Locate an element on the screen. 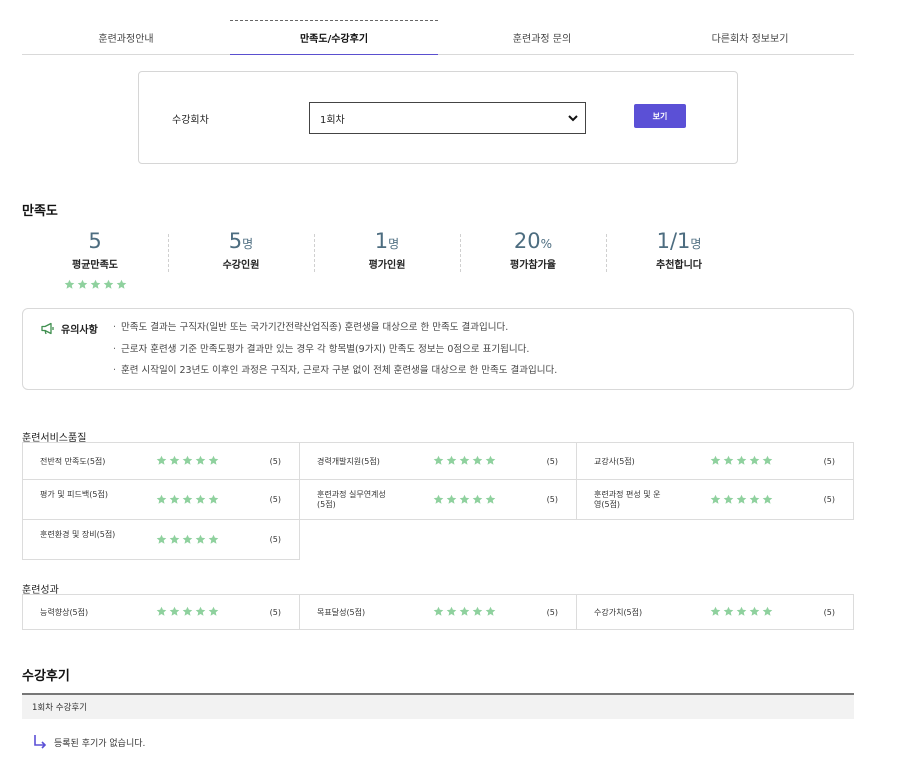 The image size is (902, 759). notice-header: 유의사항 is located at coordinates (69, 328).